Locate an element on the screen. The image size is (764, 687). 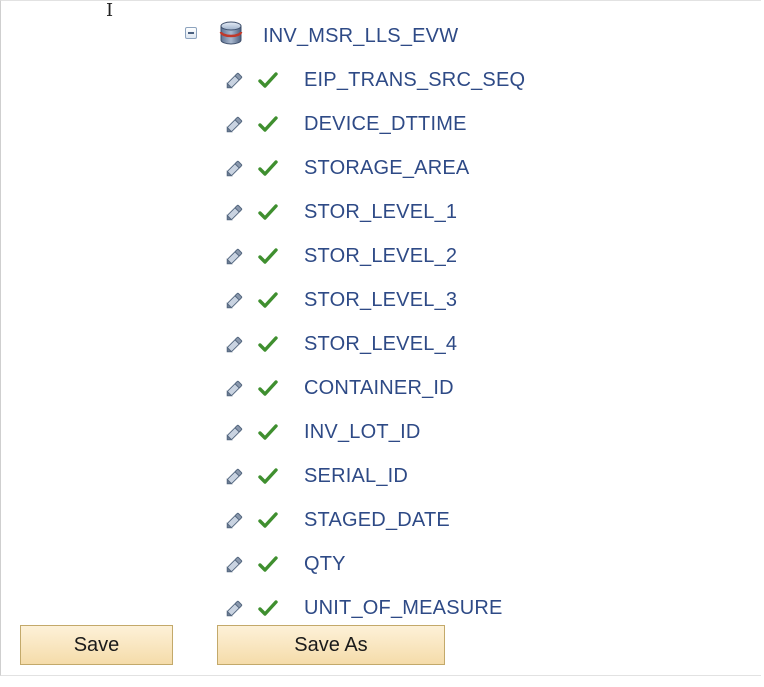
field-label: STORAGE_AREA is located at coordinates (386, 168).